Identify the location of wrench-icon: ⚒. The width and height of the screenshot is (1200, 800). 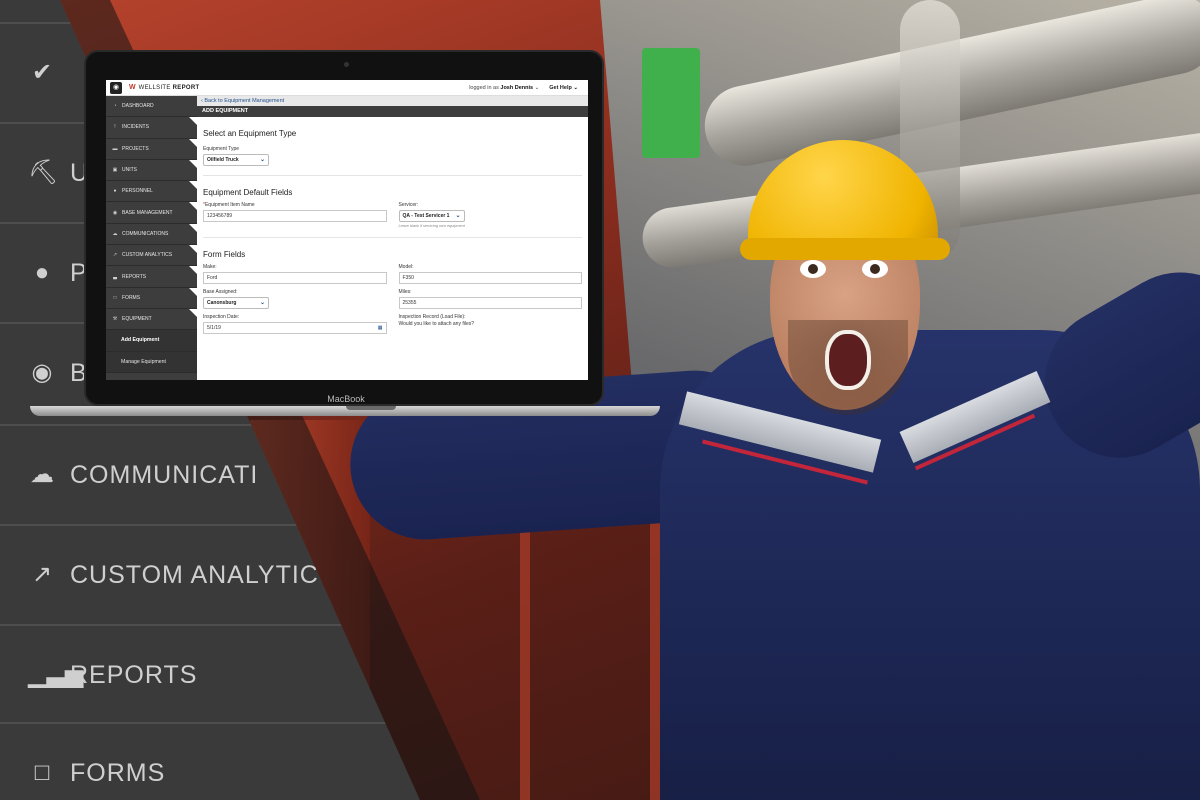
(115, 319).